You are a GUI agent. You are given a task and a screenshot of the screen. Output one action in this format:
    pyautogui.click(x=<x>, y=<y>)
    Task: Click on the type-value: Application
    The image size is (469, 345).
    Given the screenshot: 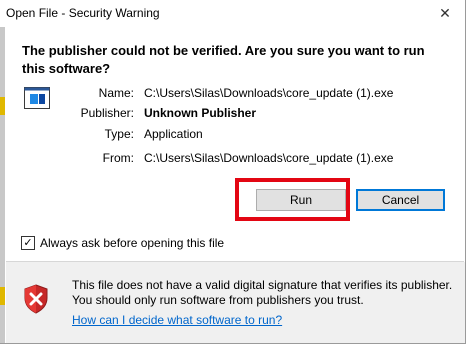 What is the action you would take?
    pyautogui.click(x=173, y=134)
    